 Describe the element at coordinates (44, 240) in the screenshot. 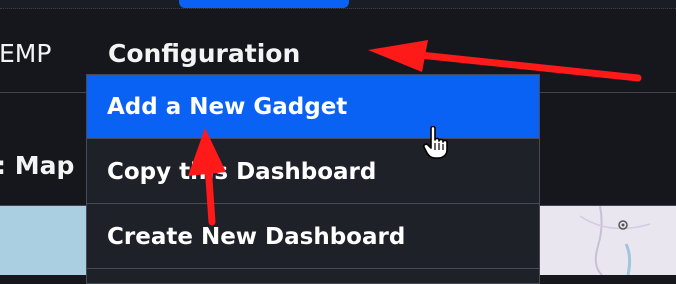

I see `map-water` at that location.